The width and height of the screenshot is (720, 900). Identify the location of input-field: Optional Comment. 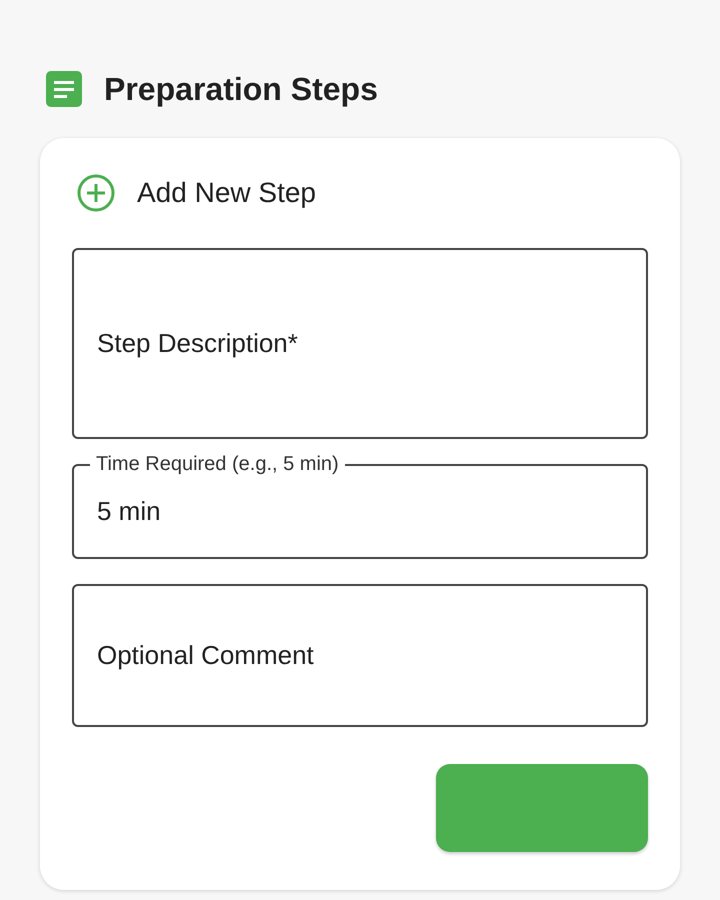
(360, 655).